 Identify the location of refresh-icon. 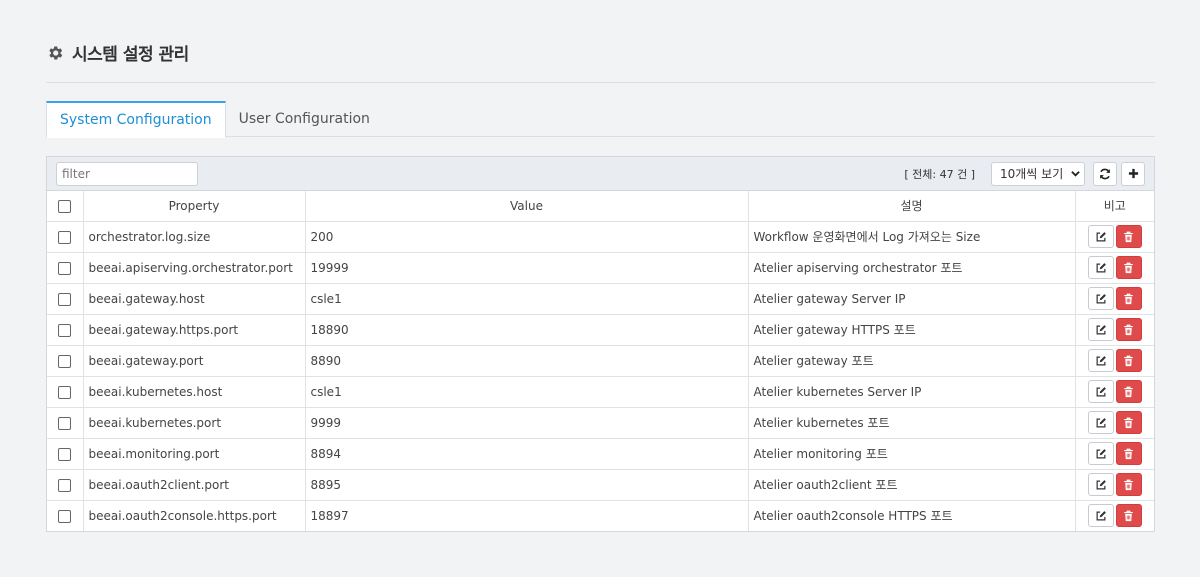
(1105, 173).